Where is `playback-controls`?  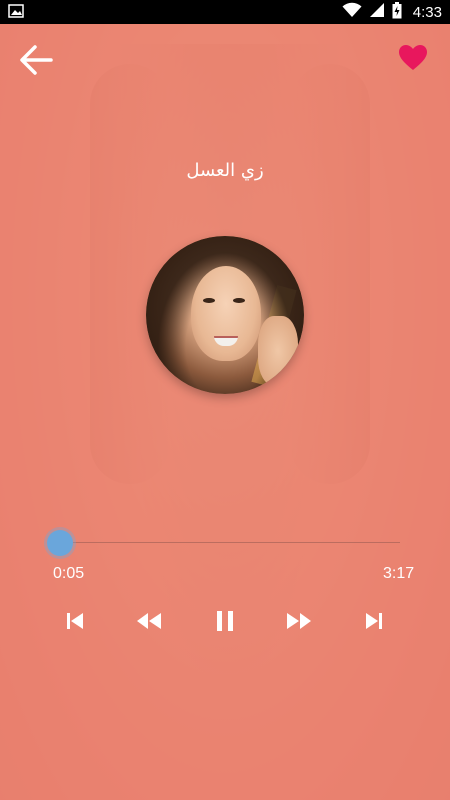
playback-controls is located at coordinates (225, 621).